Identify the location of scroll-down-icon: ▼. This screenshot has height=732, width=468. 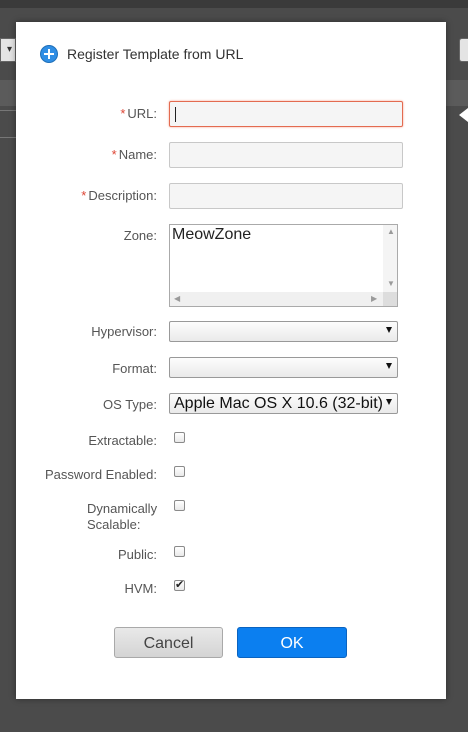
(391, 284).